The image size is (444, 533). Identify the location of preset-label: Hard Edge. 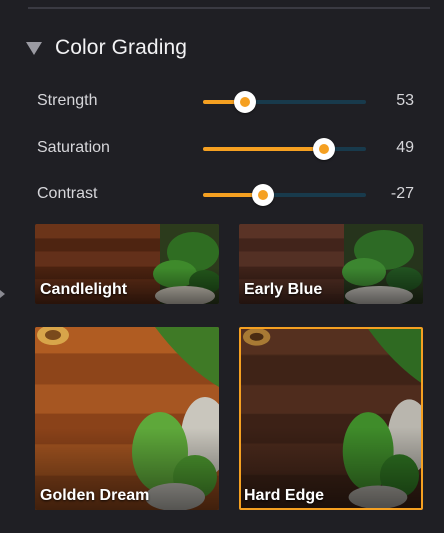
(284, 495).